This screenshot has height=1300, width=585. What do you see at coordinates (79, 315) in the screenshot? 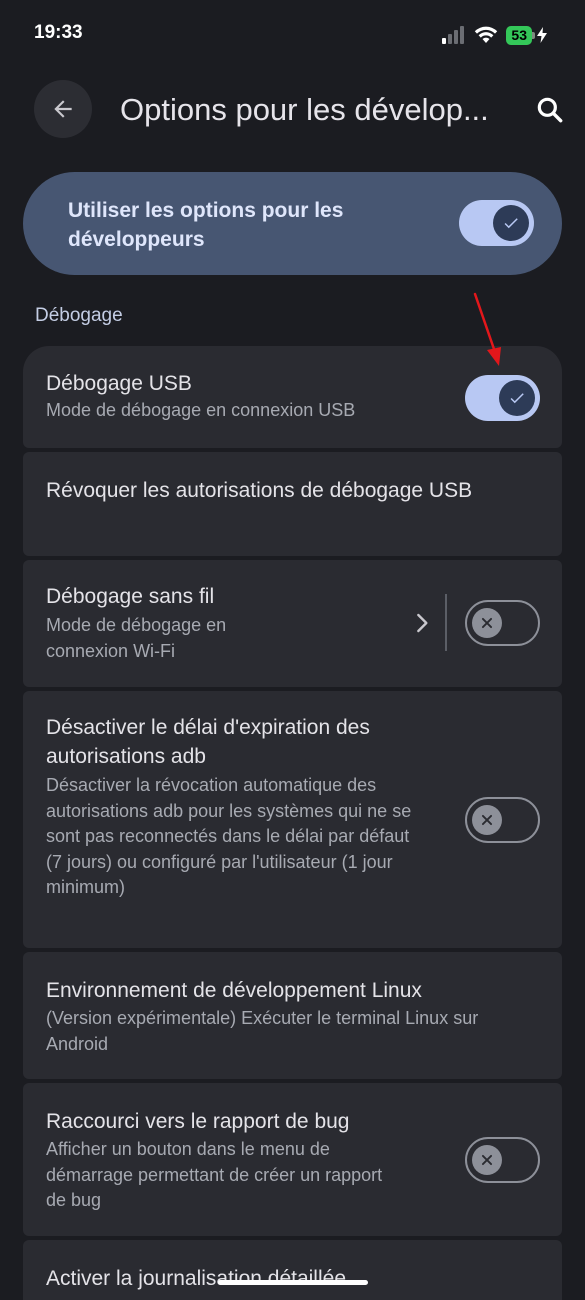
I see `section-header-debugging: Débogage` at bounding box center [79, 315].